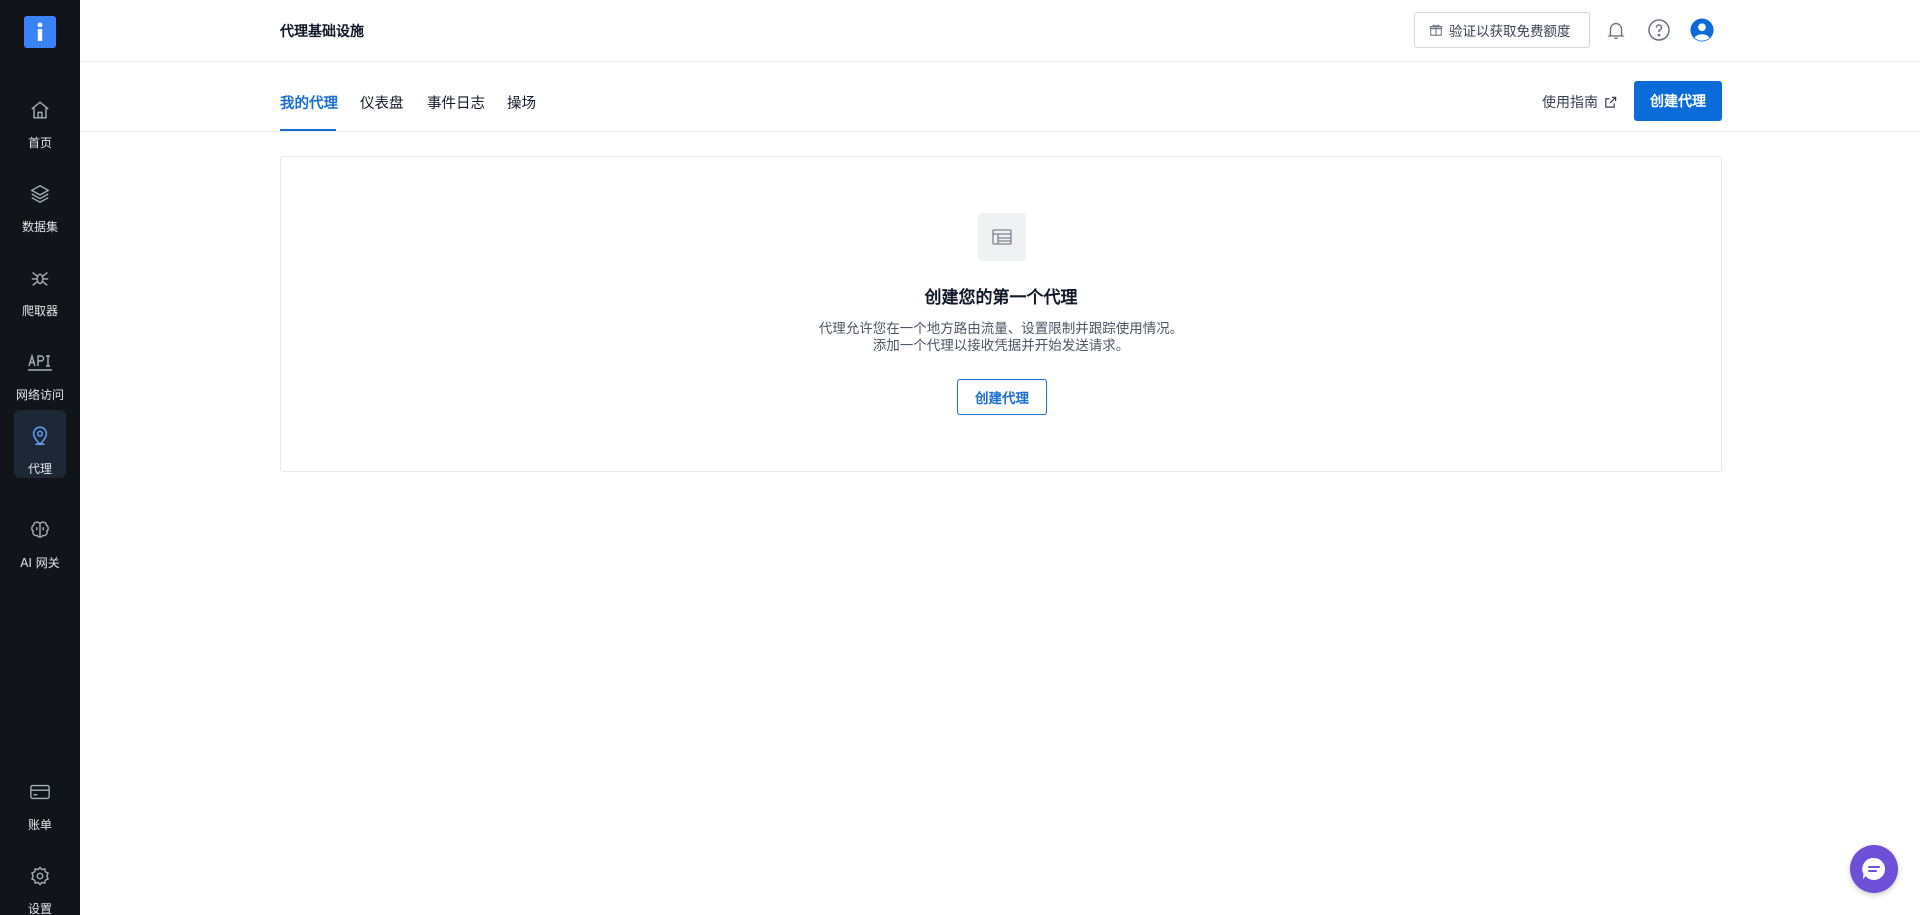  What do you see at coordinates (40, 194) in the screenshot?
I see `layers-icon` at bounding box center [40, 194].